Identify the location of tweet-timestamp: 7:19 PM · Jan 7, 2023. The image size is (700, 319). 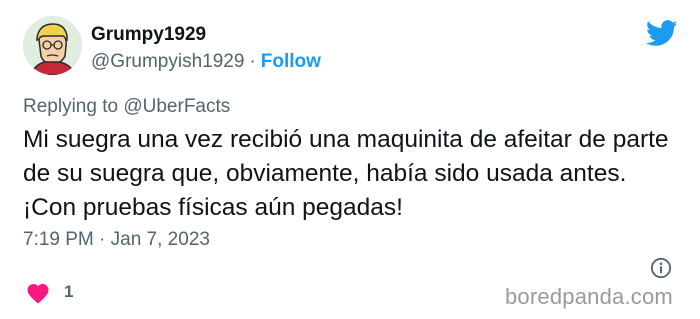
(116, 240).